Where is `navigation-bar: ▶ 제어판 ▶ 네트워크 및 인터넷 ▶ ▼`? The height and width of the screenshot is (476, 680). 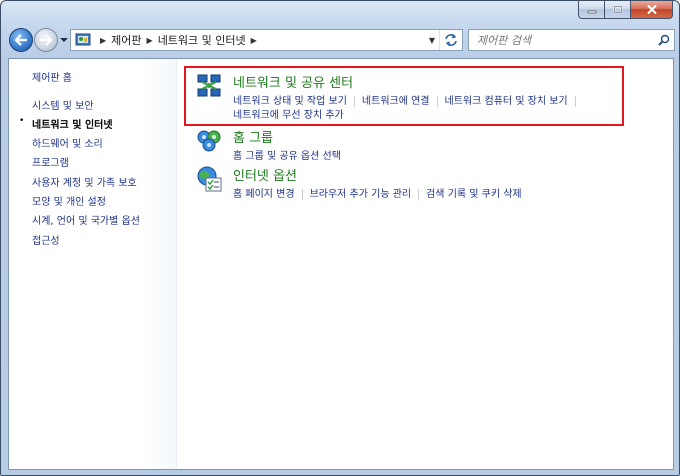 navigation-bar: ▶ 제어판 ▶ 네트워크 및 인터넷 ▶ ▼ is located at coordinates (340, 41).